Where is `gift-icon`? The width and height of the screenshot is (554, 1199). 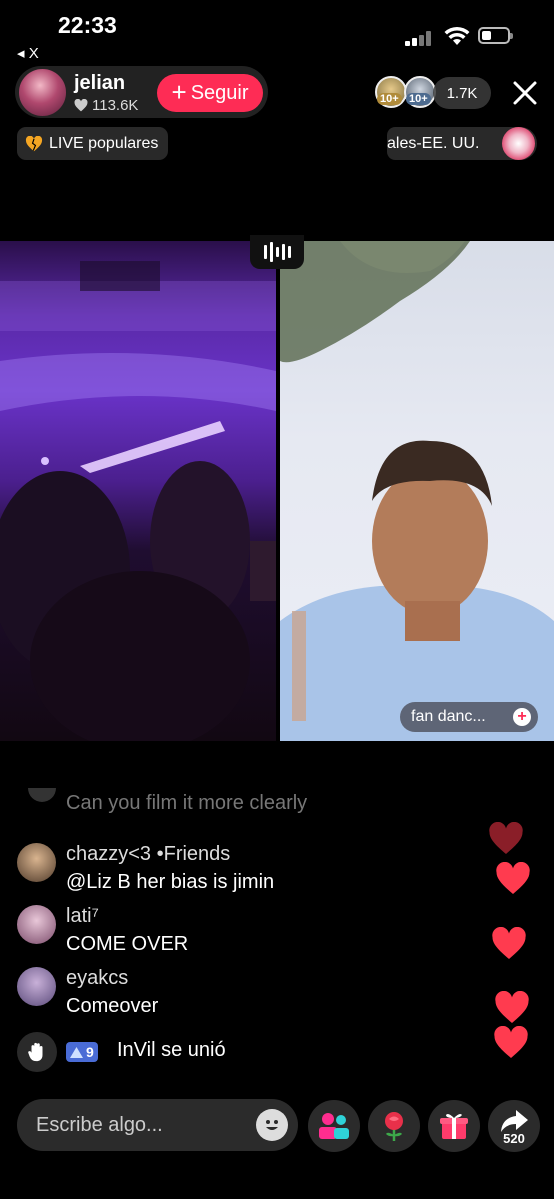
gift-icon is located at coordinates (454, 1126).